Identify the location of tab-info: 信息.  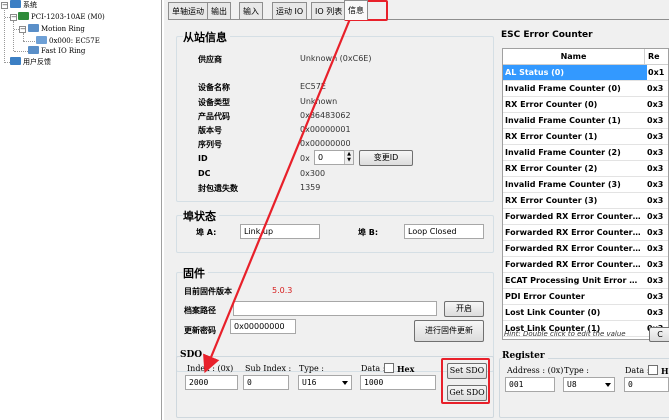
(356, 10).